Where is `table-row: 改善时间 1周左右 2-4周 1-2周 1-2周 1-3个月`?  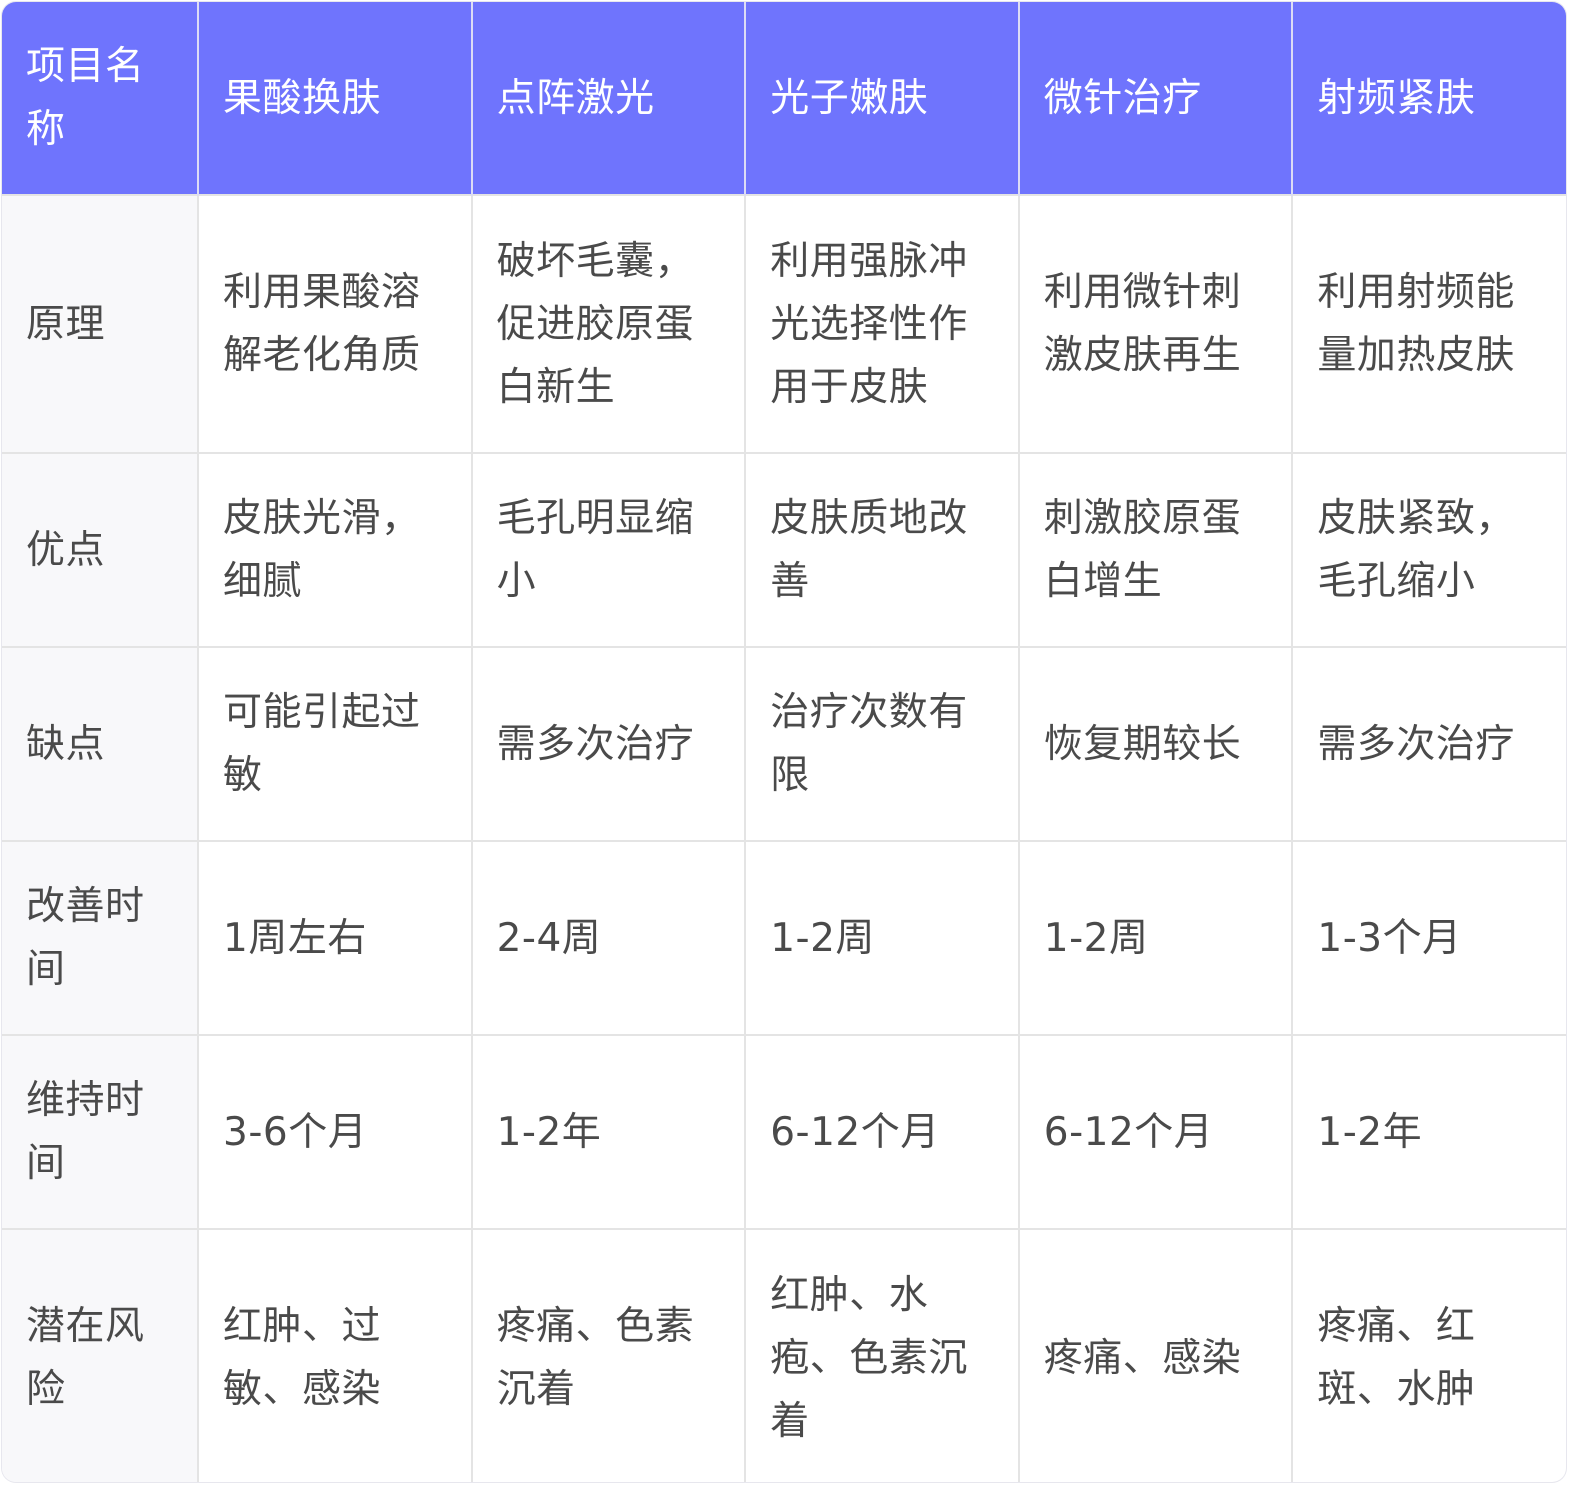 table-row: 改善时间 1周左右 2-4周 1-2周 1-2周 1-3个月 is located at coordinates (784, 937).